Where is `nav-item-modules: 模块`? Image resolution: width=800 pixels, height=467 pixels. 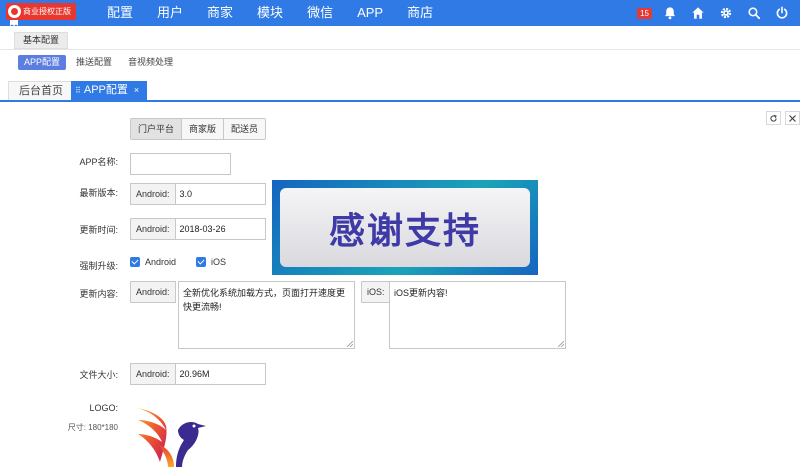
nav-item-modules: 模块 is located at coordinates (270, 13).